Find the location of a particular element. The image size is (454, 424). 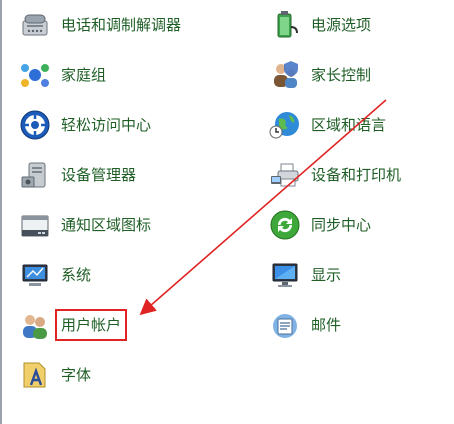

item-display: 显示 is located at coordinates (304, 275).